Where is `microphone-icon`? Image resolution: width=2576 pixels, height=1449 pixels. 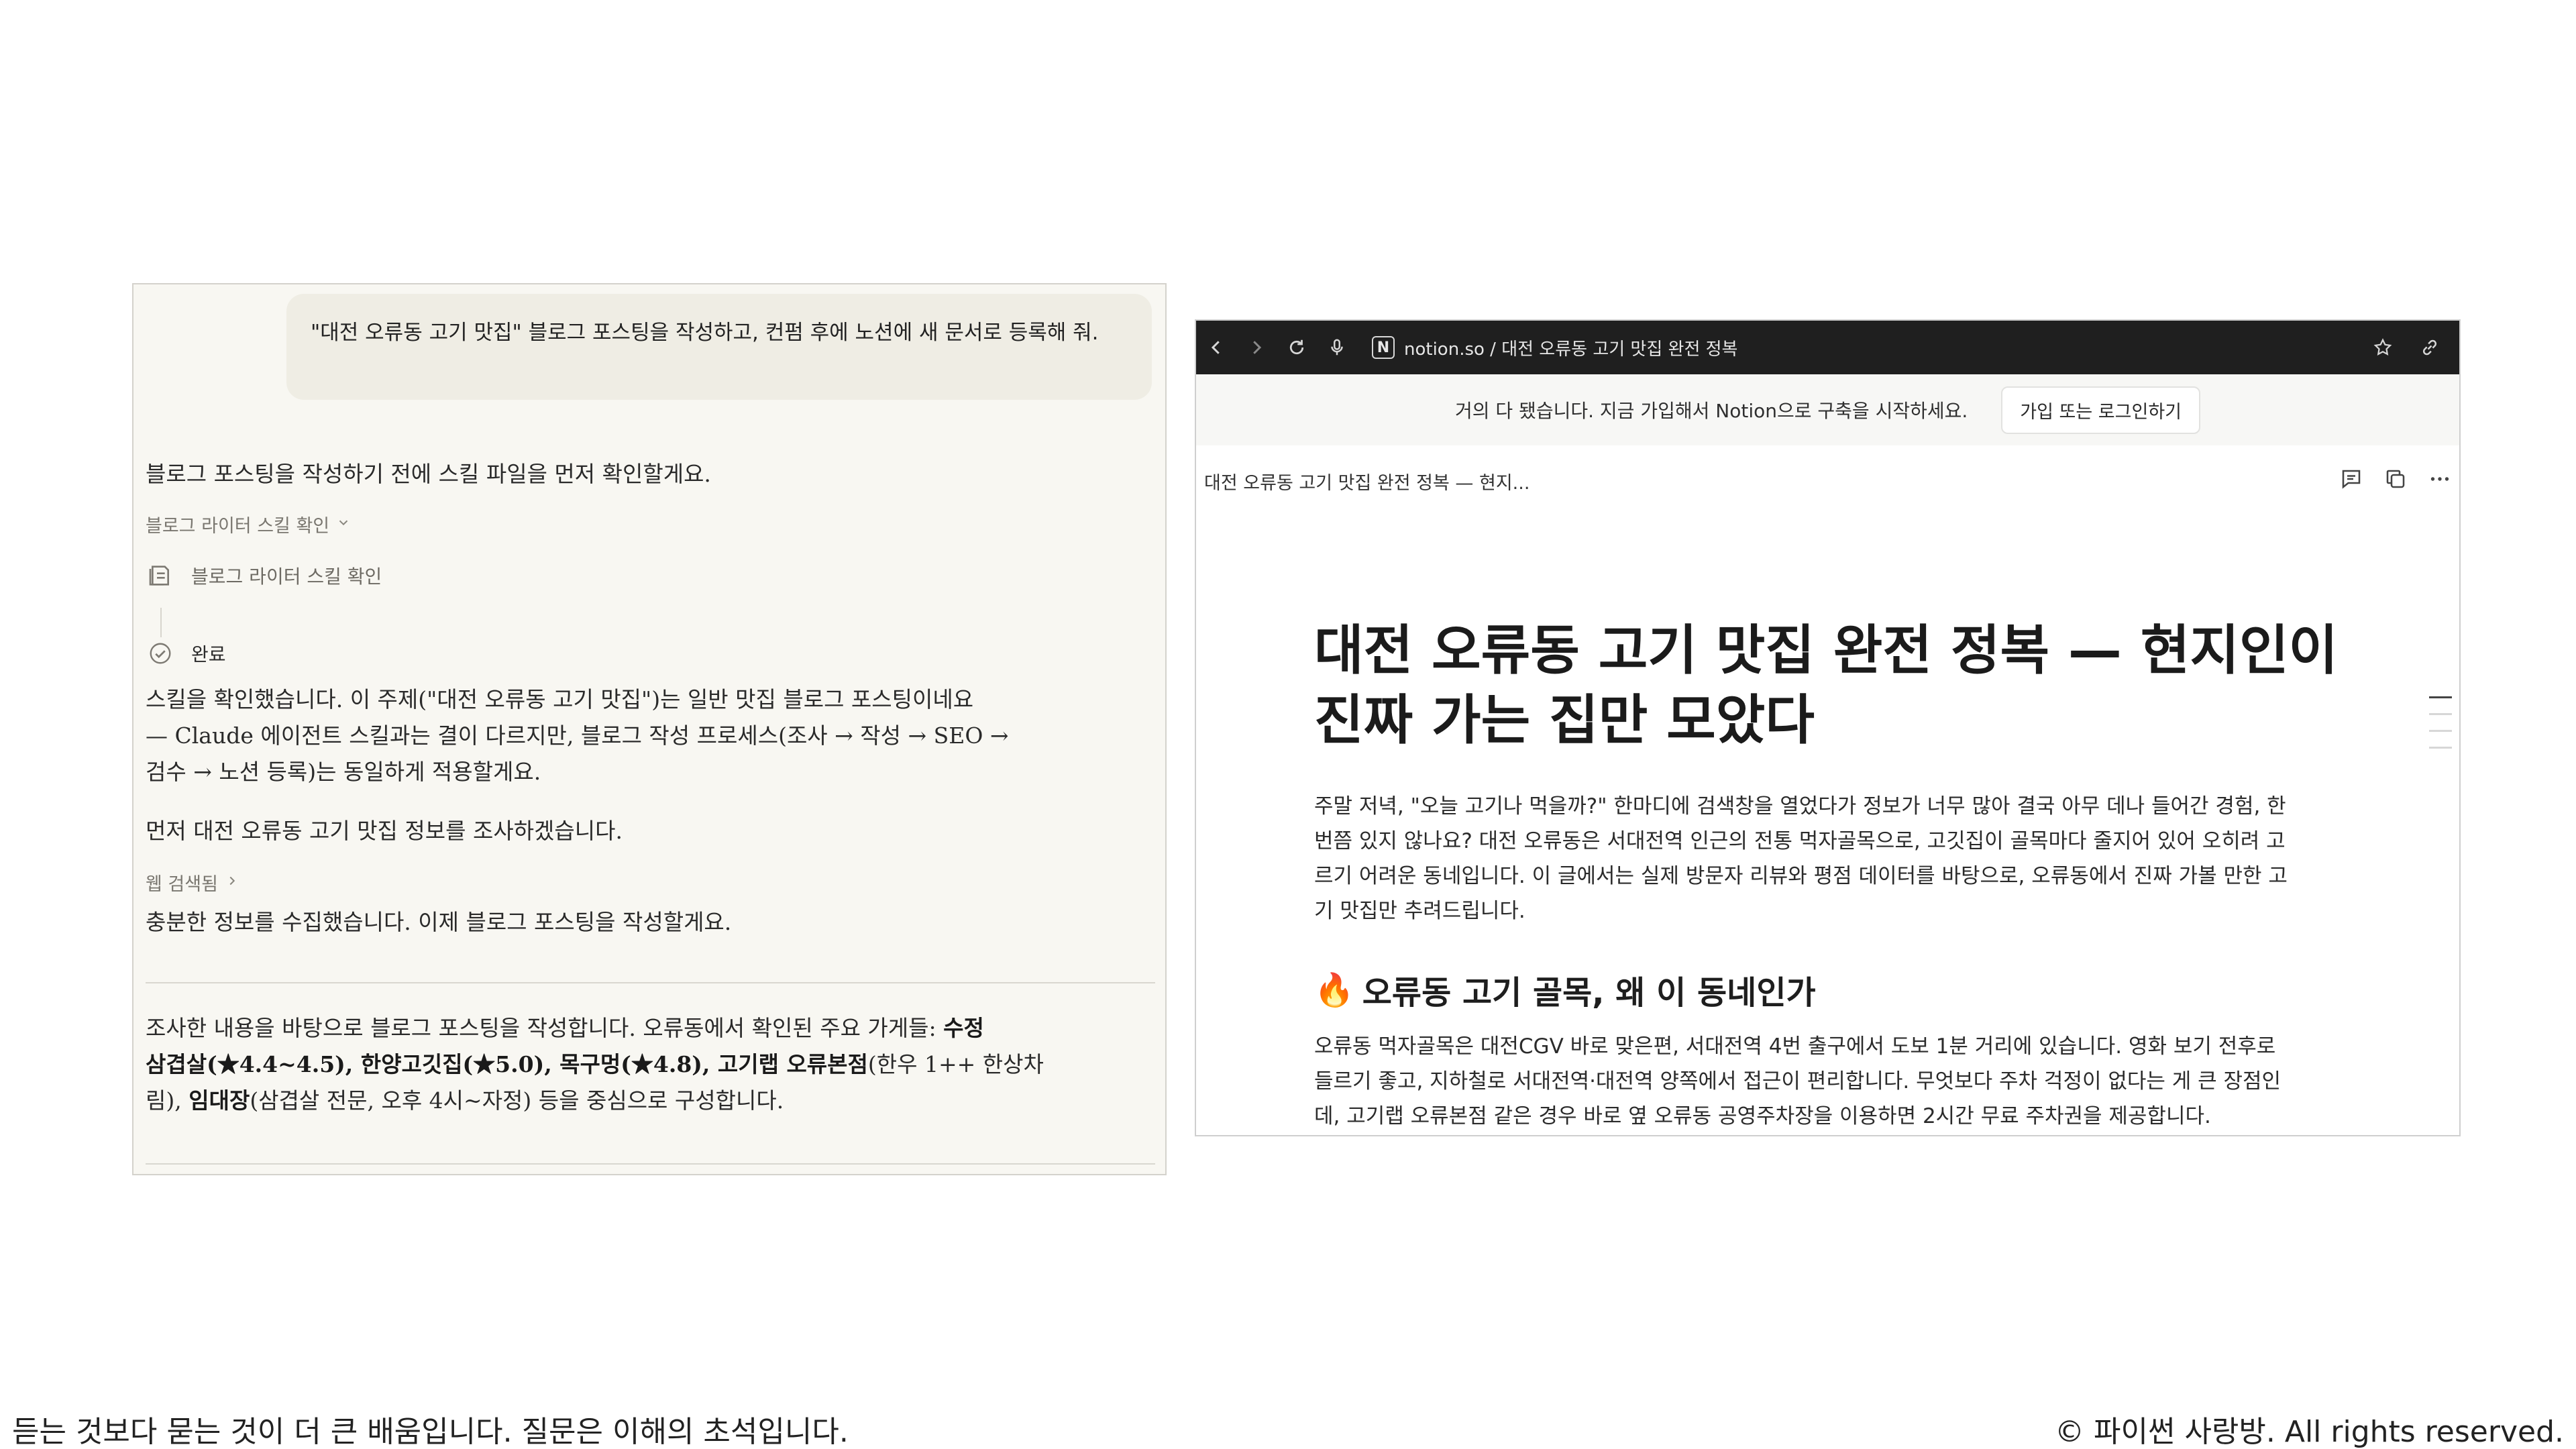 microphone-icon is located at coordinates (1337, 347).